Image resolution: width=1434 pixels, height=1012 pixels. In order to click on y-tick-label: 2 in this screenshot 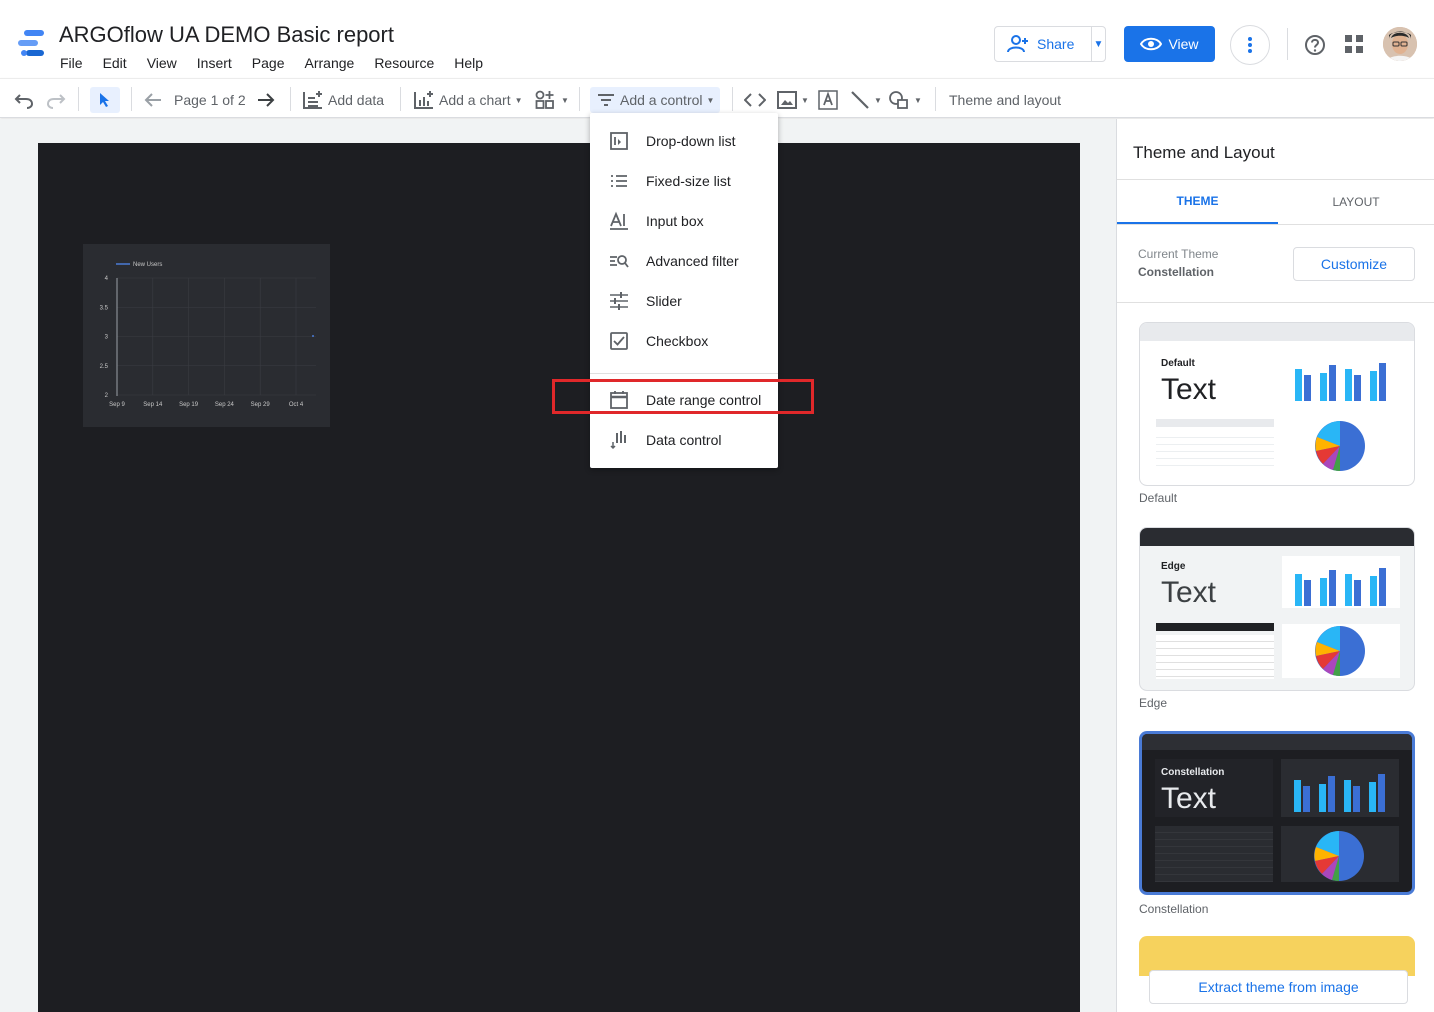, I will do `click(107, 396)`.